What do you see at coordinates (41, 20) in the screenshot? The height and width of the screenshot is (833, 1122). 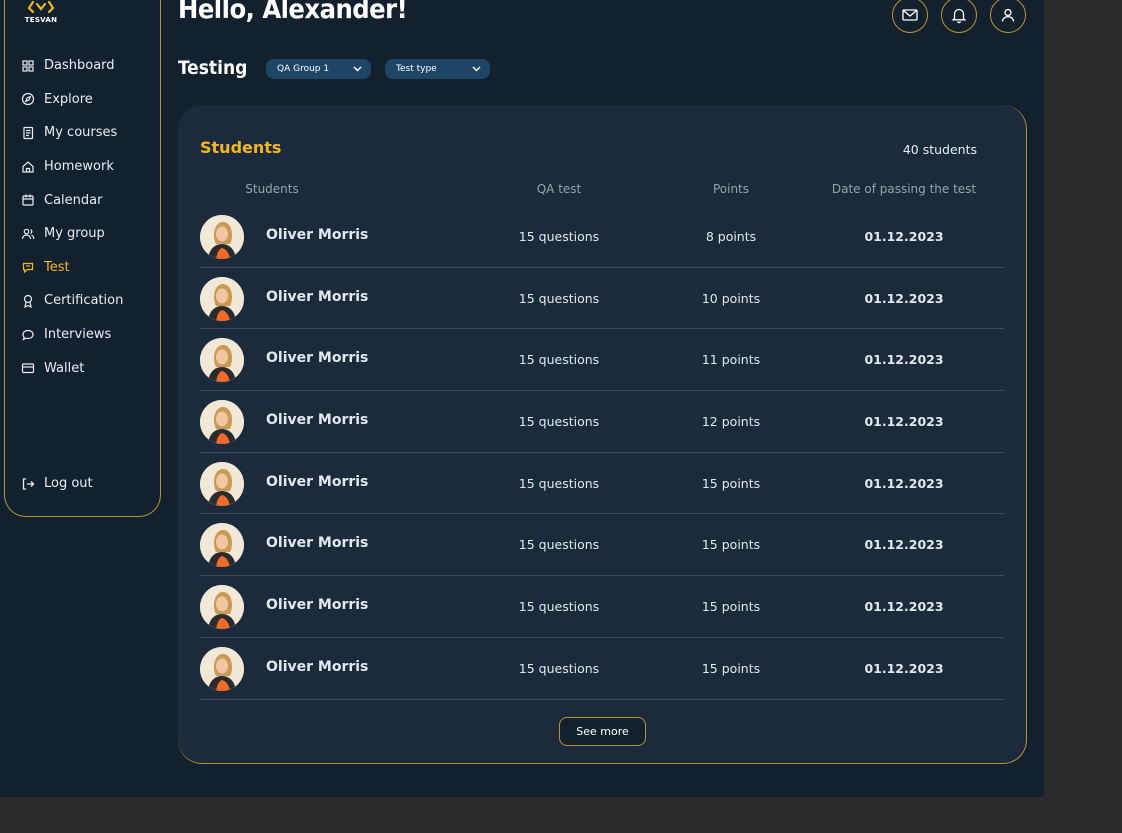 I see `logo-text: TESVAN` at bounding box center [41, 20].